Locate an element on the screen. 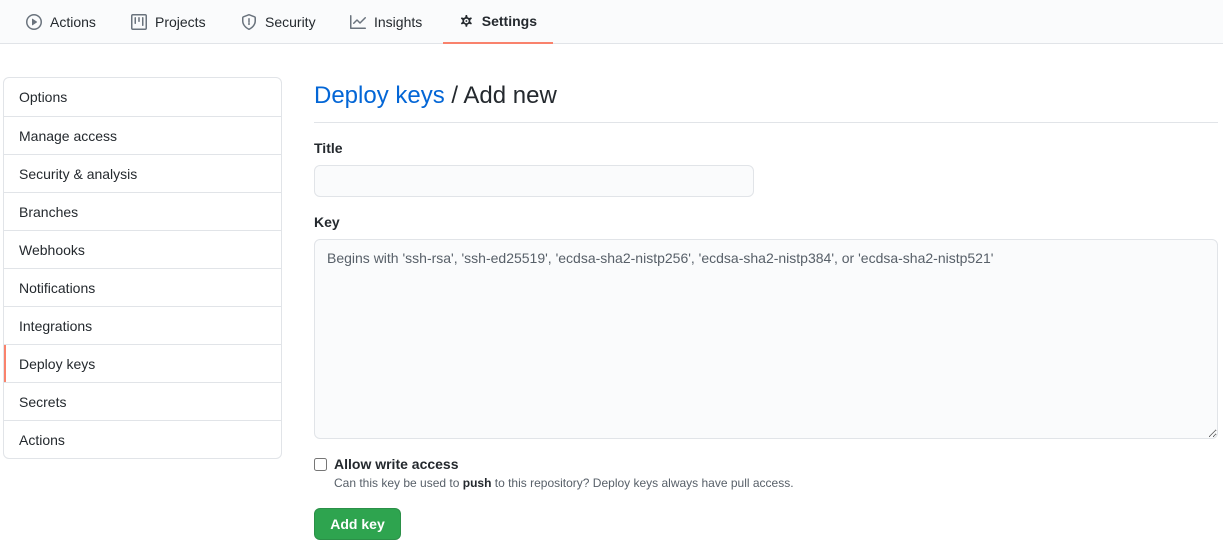 The image size is (1223, 552). sidebar-item-security-analysis: Security & analysis is located at coordinates (142, 173).